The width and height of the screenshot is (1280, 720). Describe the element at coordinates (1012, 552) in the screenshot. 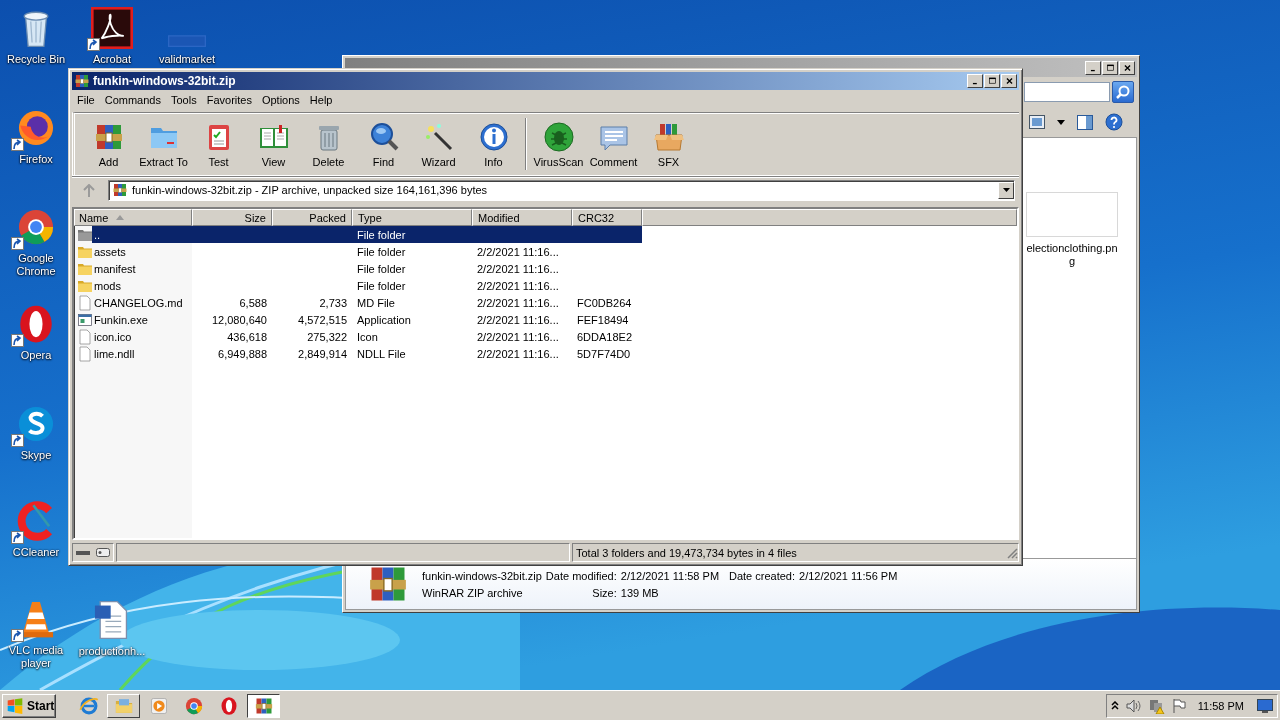

I see `resize-grip-icon` at that location.